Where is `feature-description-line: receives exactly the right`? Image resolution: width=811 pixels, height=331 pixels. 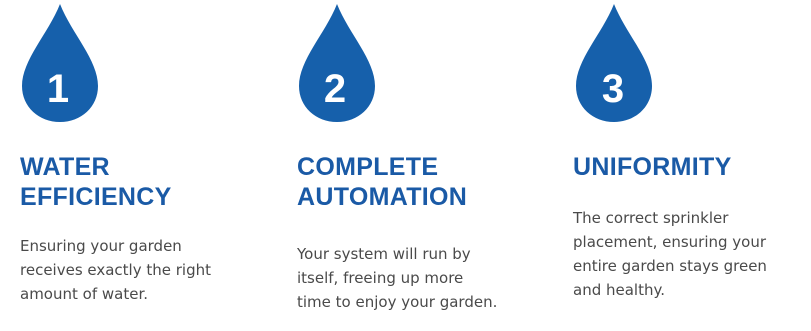
feature-description-line: receives exactly the right is located at coordinates (116, 270).